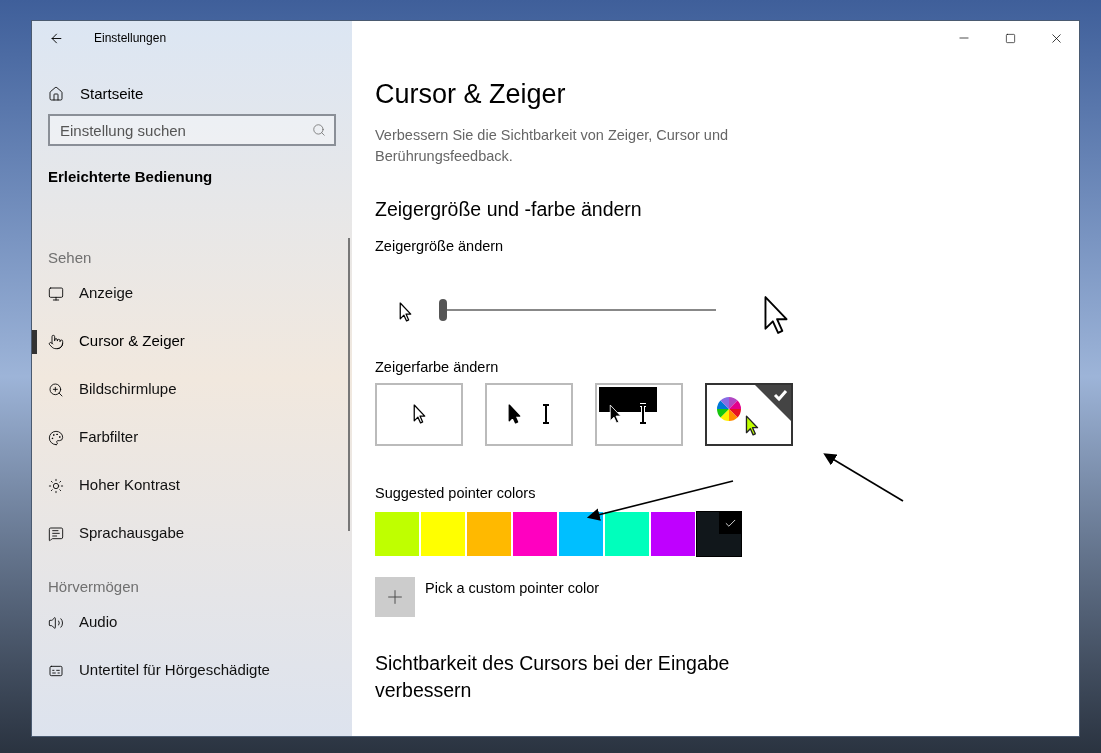  I want to click on section-heading: Hörvermögen, so click(93, 586).